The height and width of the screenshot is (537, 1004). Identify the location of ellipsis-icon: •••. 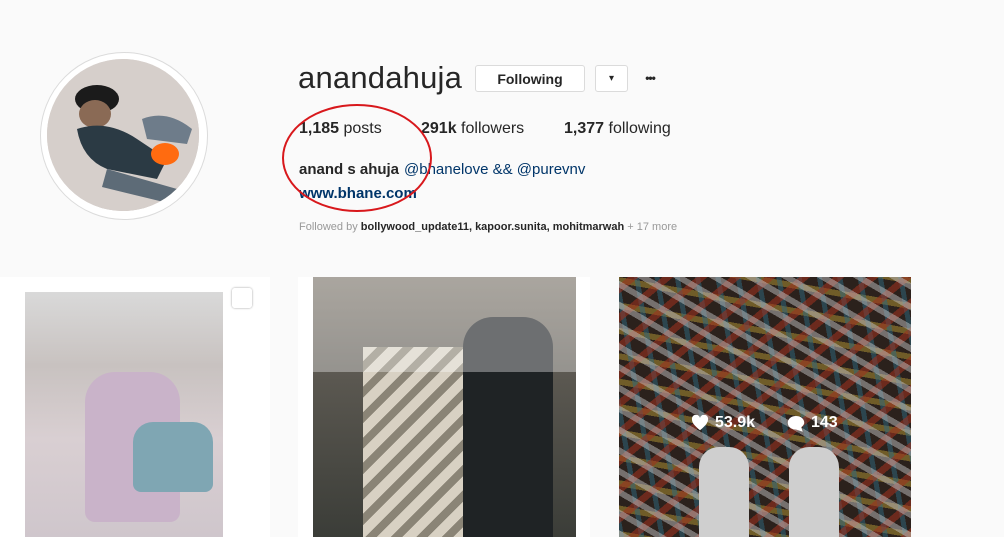
(650, 78).